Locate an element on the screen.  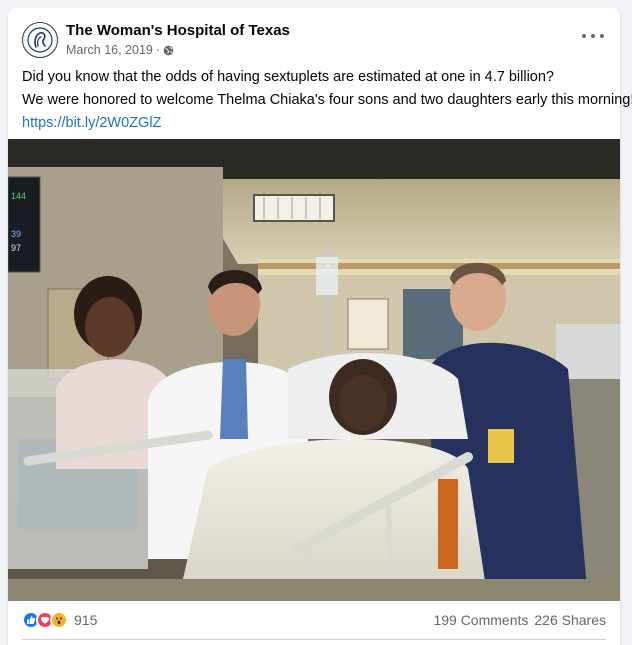
comments-count: 199 Comments is located at coordinates (480, 620).